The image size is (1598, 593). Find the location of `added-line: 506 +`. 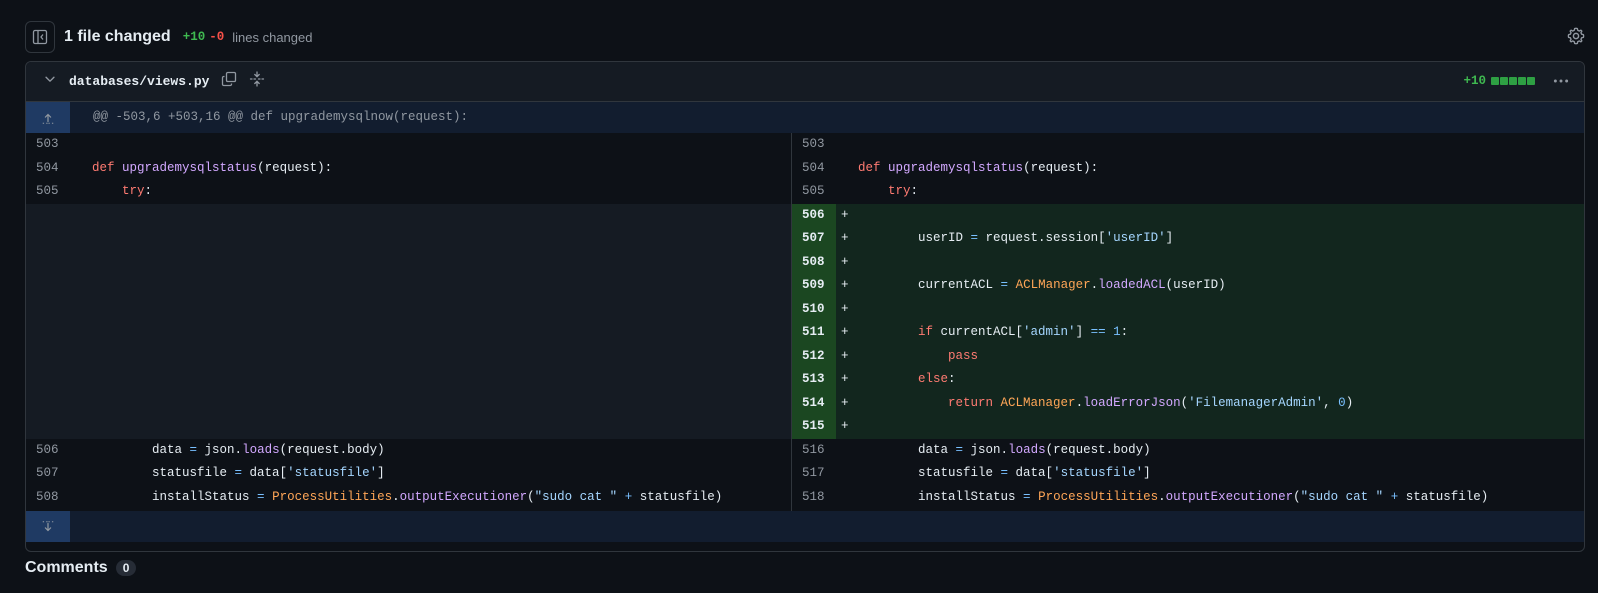

added-line: 506 + is located at coordinates (805, 216).